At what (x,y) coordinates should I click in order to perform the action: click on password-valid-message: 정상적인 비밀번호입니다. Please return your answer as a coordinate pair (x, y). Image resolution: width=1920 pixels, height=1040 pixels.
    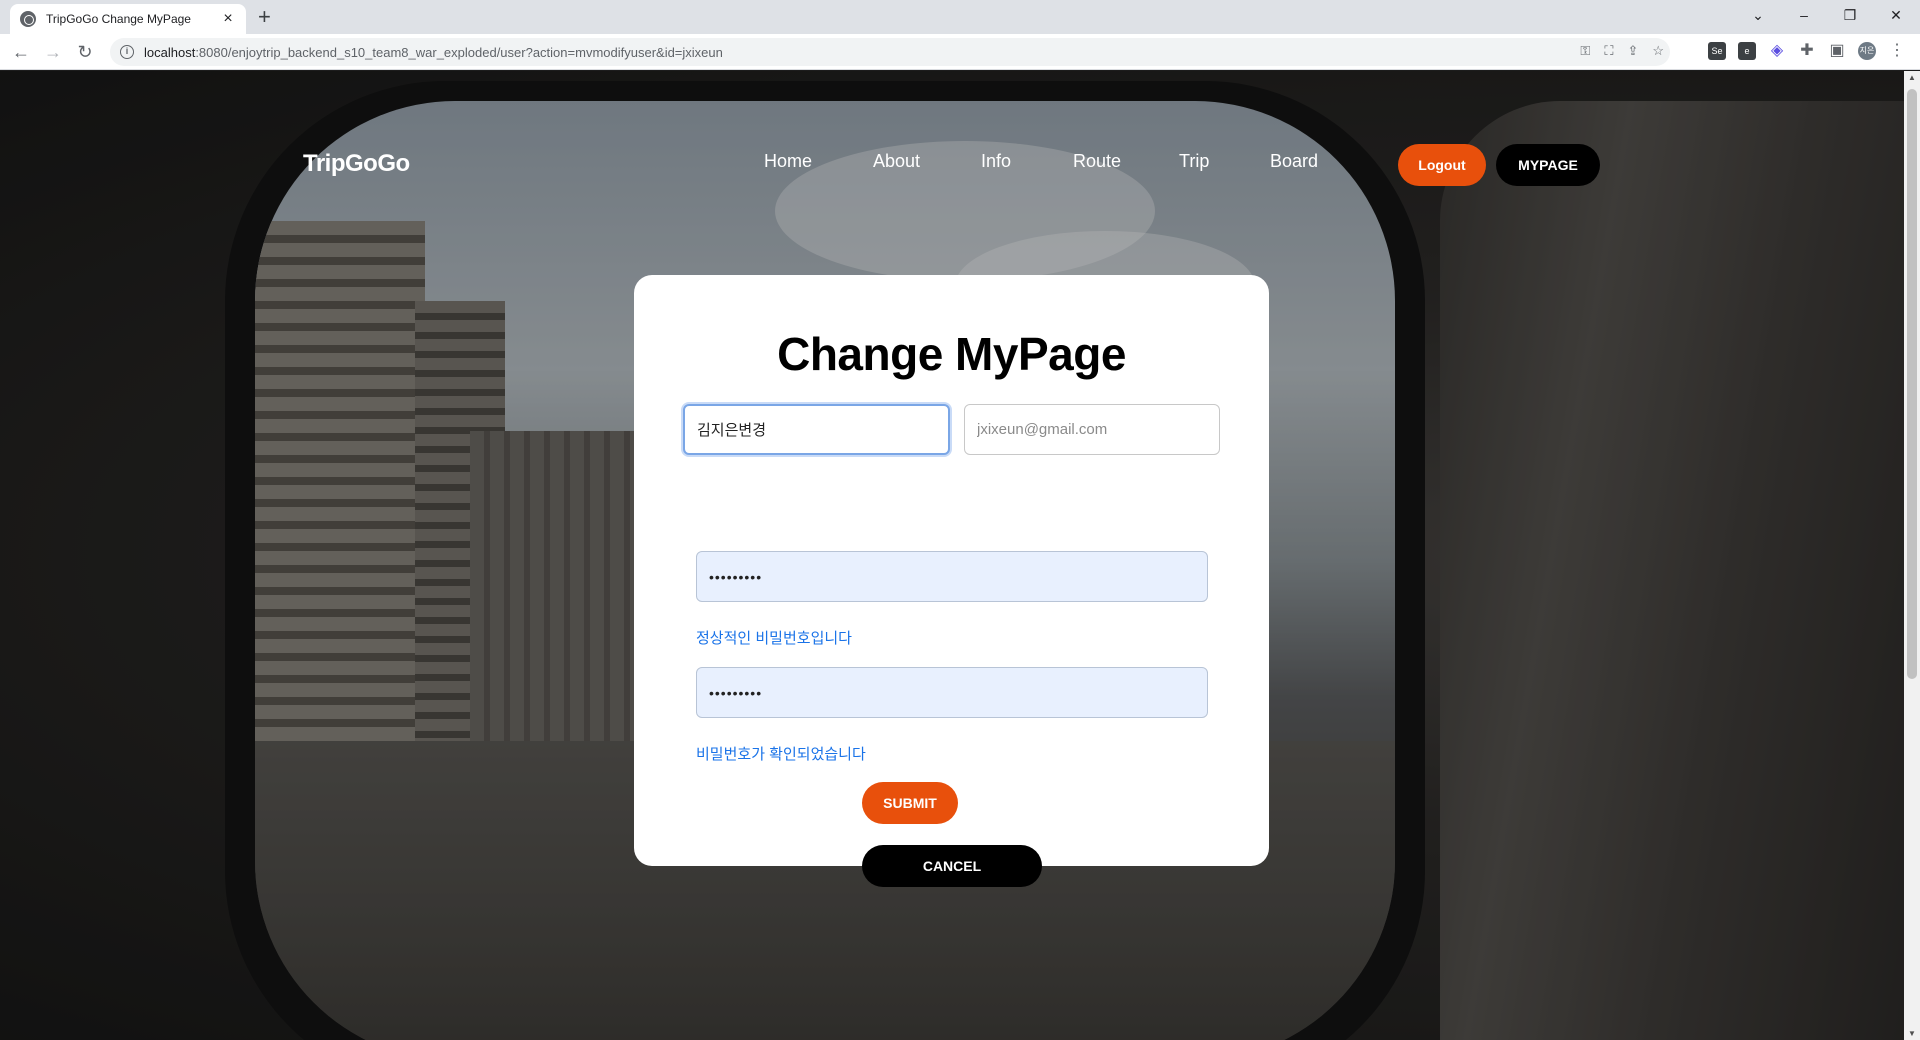
    Looking at the image, I should click on (774, 638).